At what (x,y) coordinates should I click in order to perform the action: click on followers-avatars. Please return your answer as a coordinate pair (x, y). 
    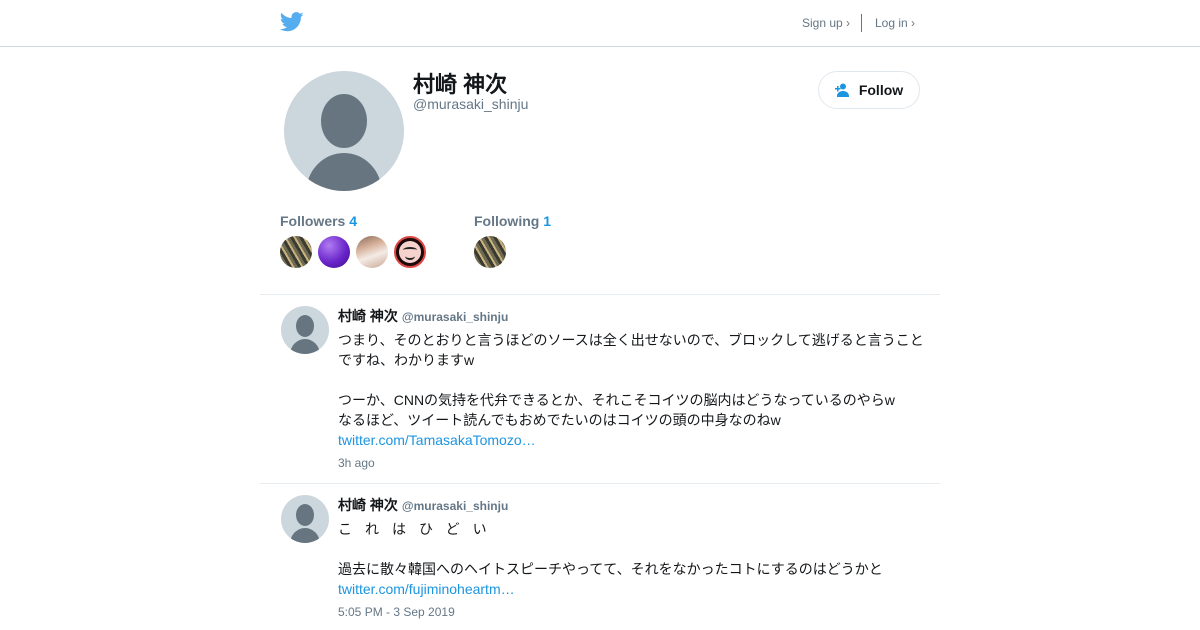
    Looking at the image, I should click on (353, 252).